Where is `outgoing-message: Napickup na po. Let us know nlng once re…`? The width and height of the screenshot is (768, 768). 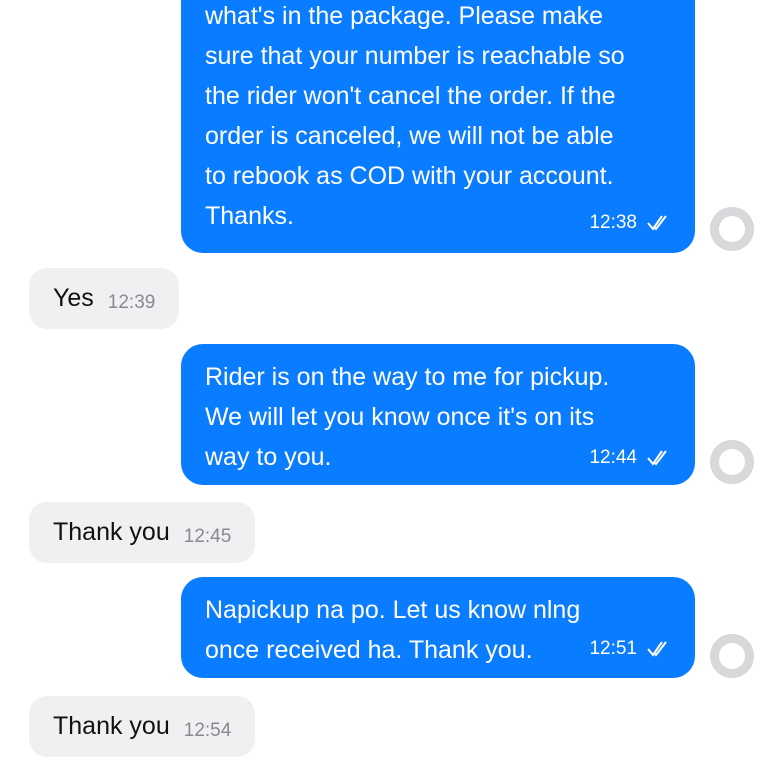 outgoing-message: Napickup na po. Let us know nlng once re… is located at coordinates (438, 627).